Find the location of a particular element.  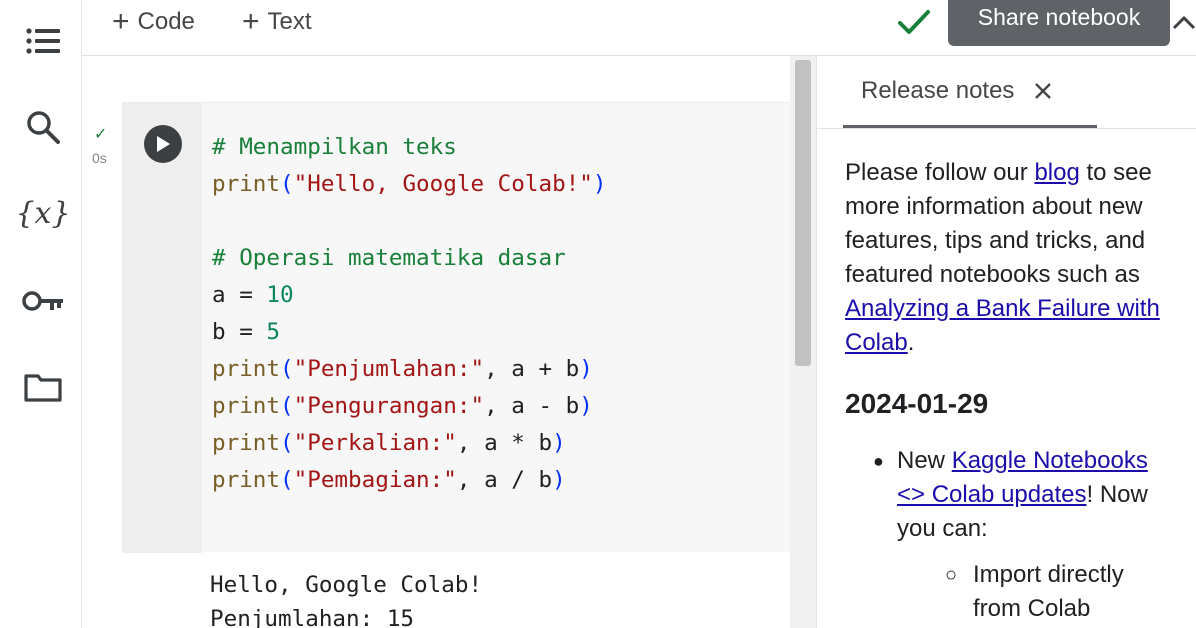

code-line: # Operasi matematika dasar is located at coordinates (389, 258).